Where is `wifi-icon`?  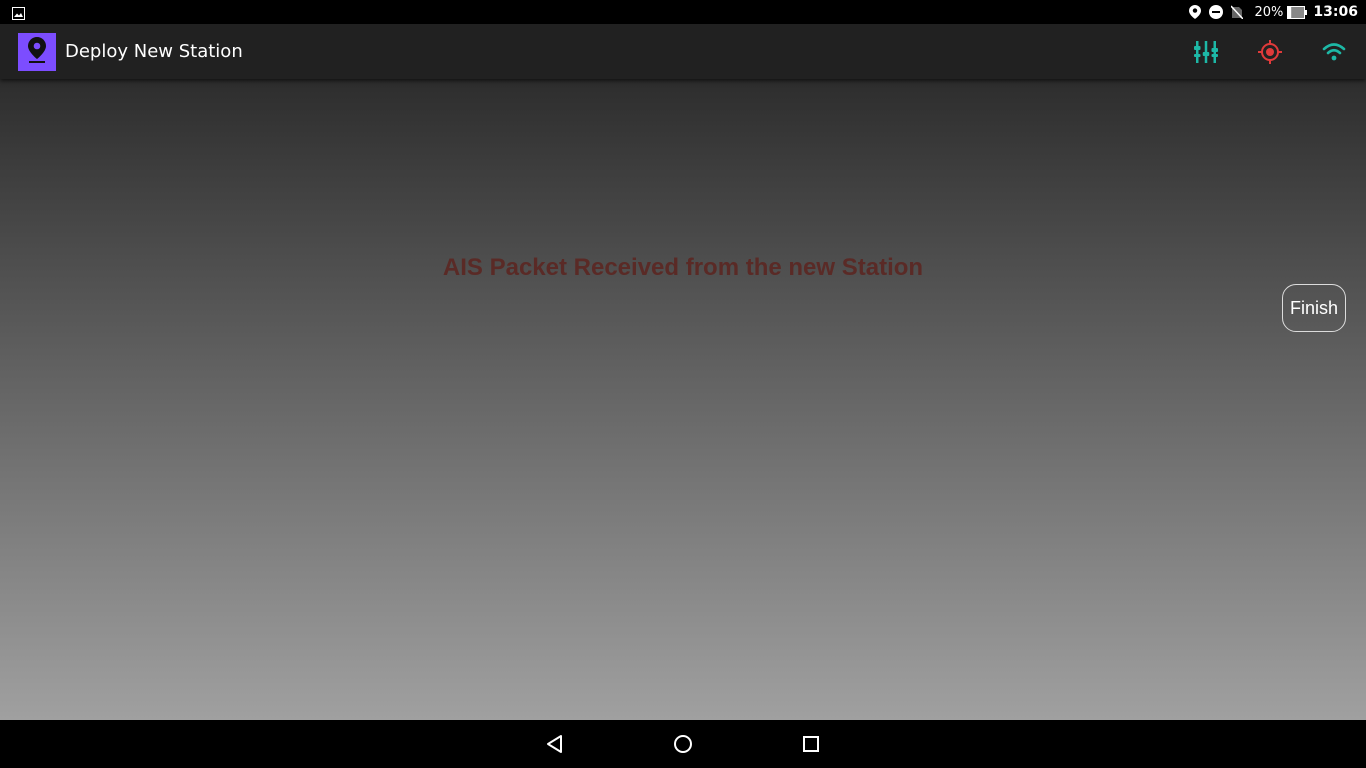
wifi-icon is located at coordinates (1334, 52).